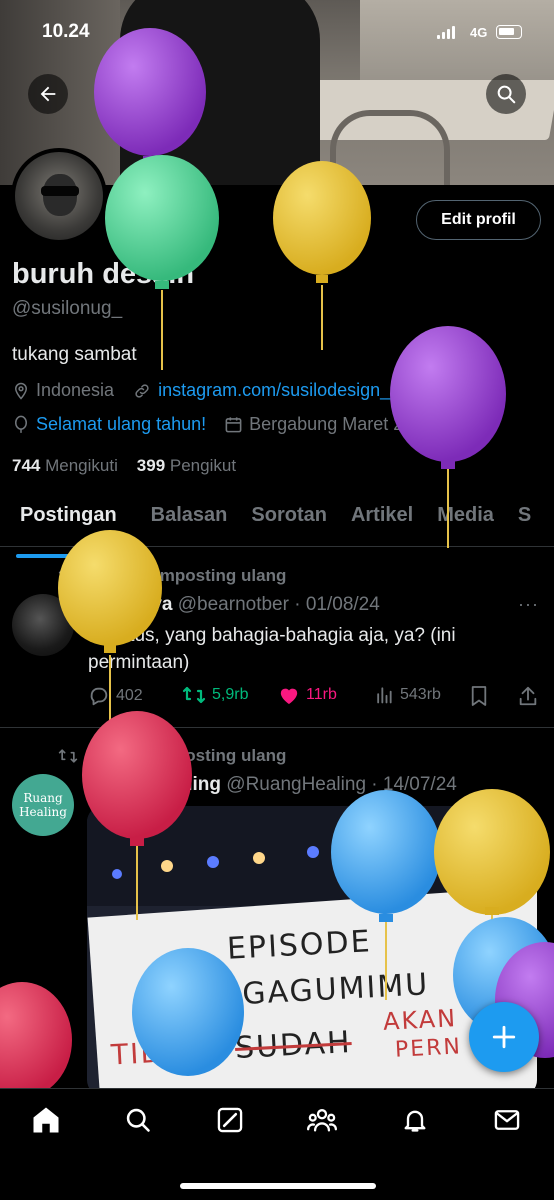  What do you see at coordinates (151, 465) in the screenshot?
I see `followers-count: 399` at bounding box center [151, 465].